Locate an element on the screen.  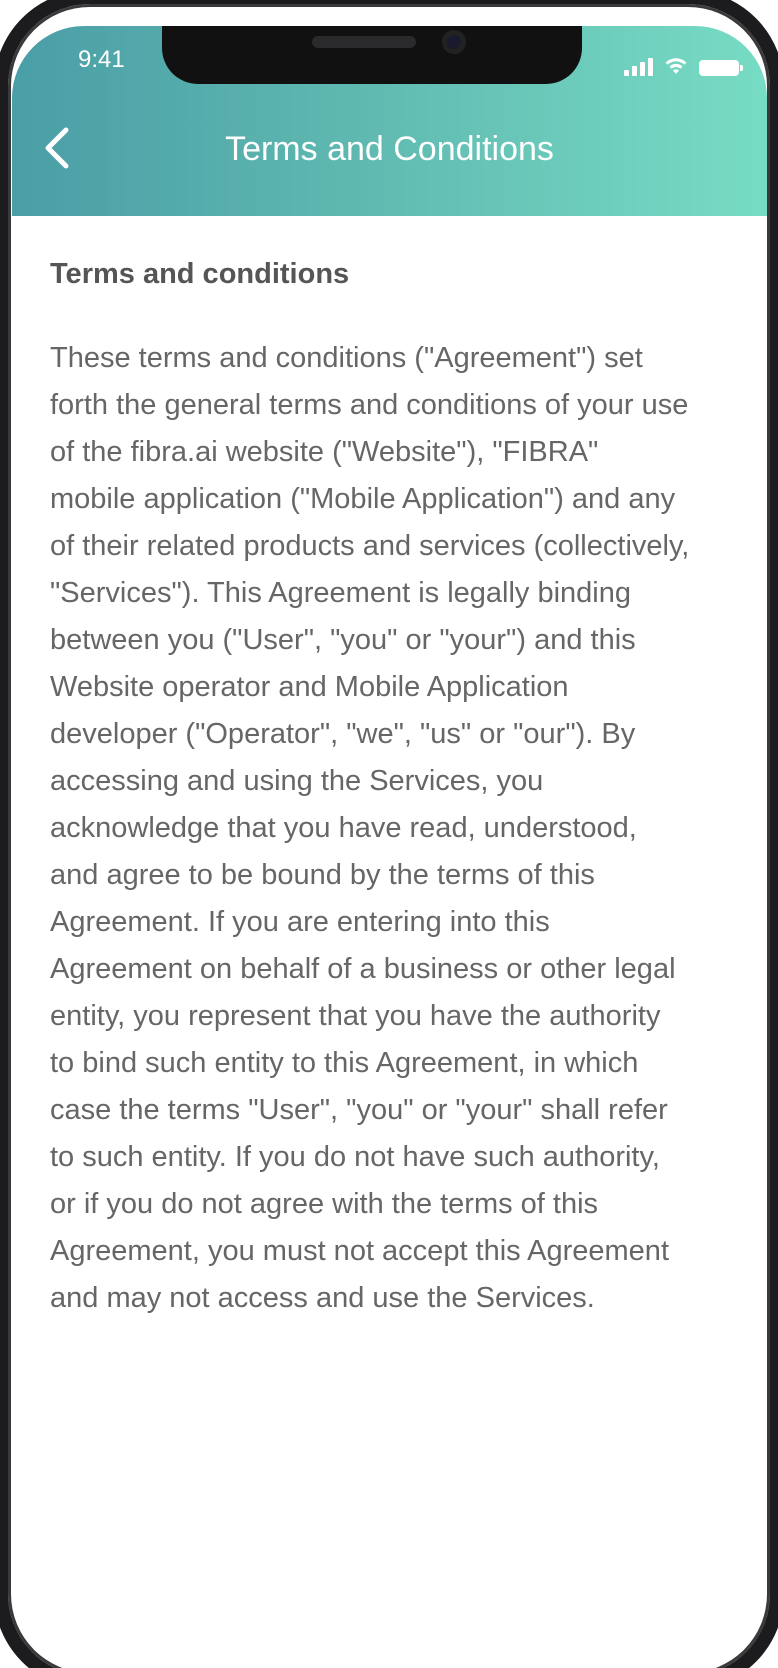
header-bar: 9:41 Terms and Conditions is located at coordinates (389, 121).